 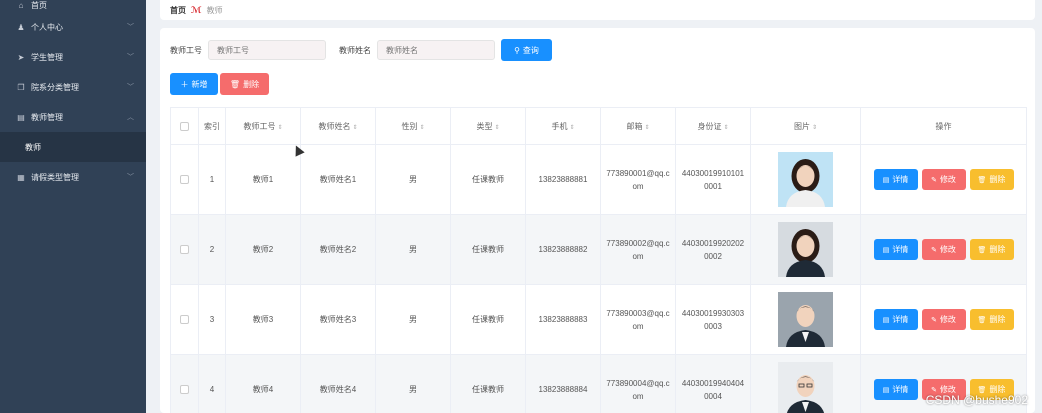 I want to click on cell-email: 773890001@qq.com, so click(x=638, y=179).